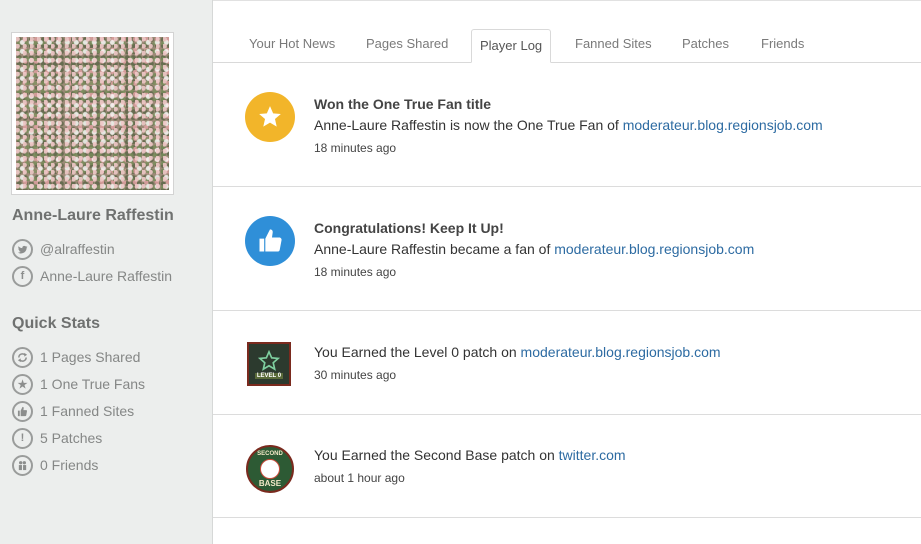 The height and width of the screenshot is (544, 921). I want to click on patch-level-label: LEVEL 0, so click(269, 375).